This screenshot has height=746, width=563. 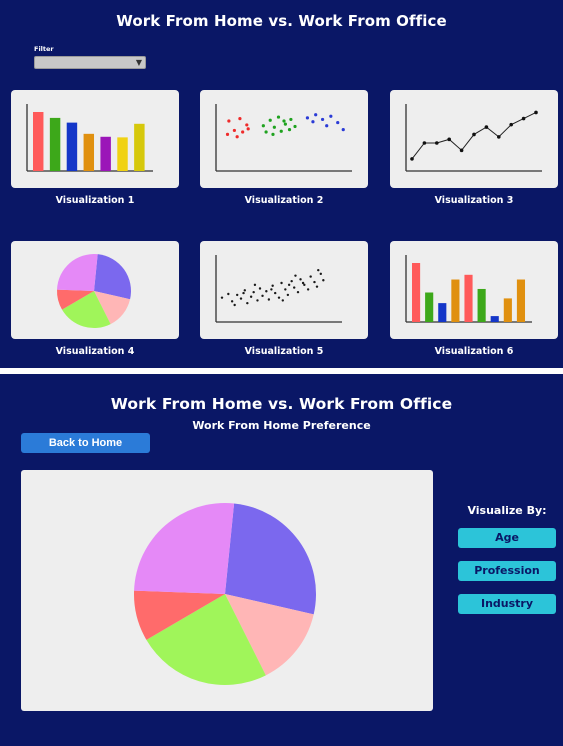 I want to click on filter-select: ▼, so click(x=90, y=62).